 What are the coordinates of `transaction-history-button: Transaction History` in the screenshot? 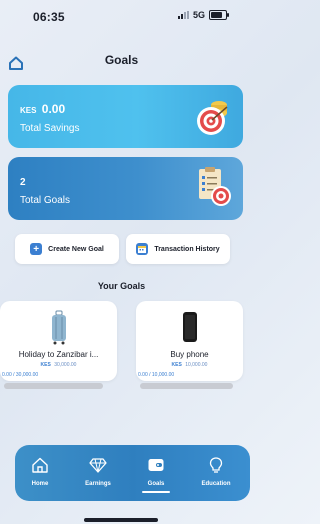 It's located at (178, 249).